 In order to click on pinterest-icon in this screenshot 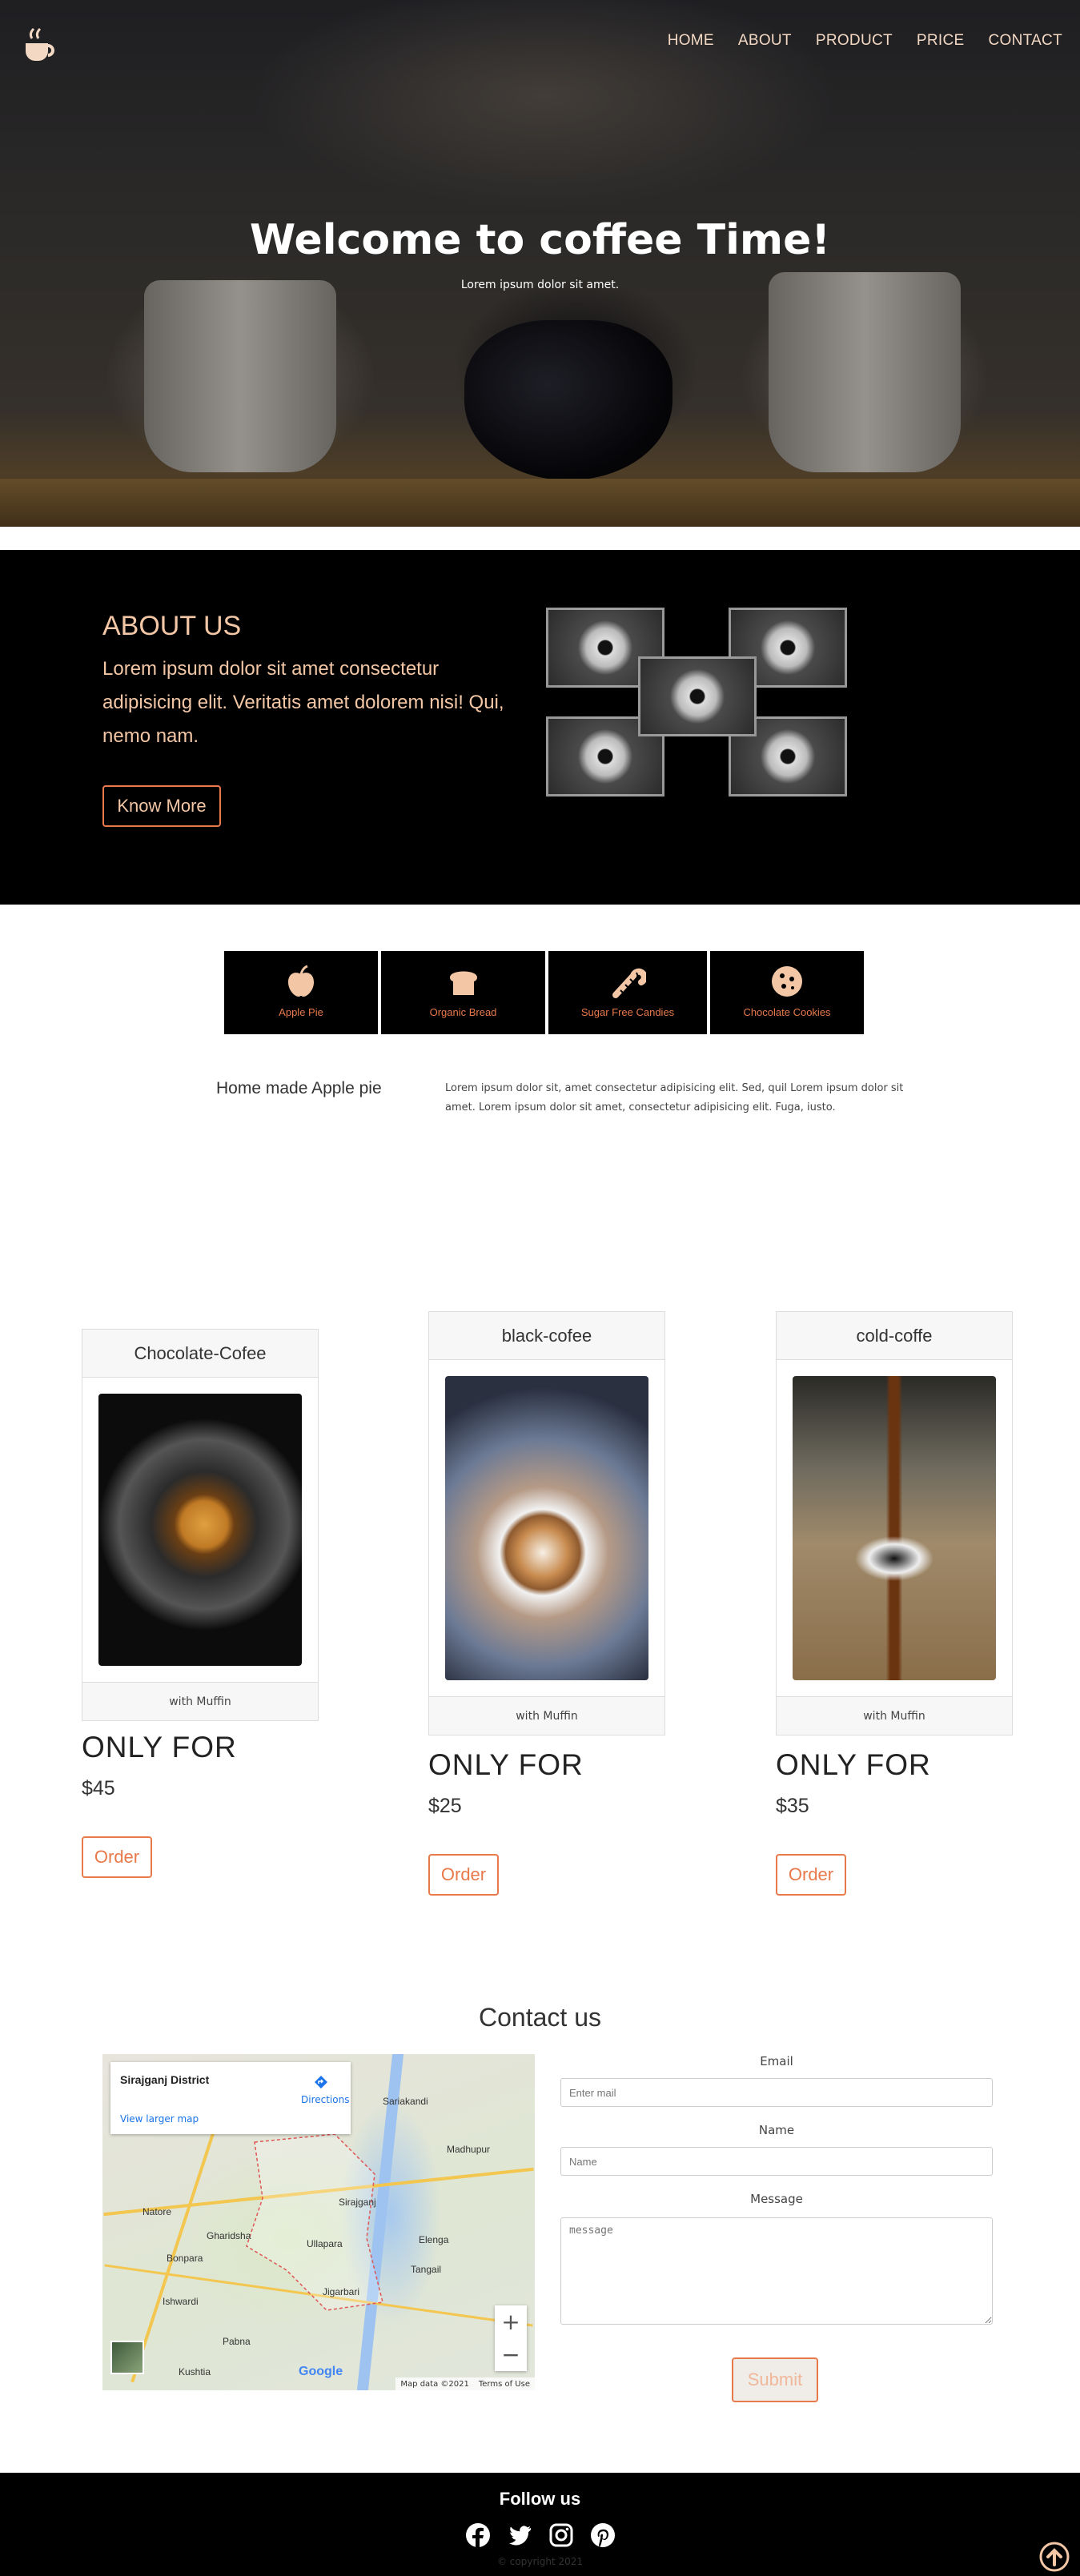, I will do `click(603, 2535)`.